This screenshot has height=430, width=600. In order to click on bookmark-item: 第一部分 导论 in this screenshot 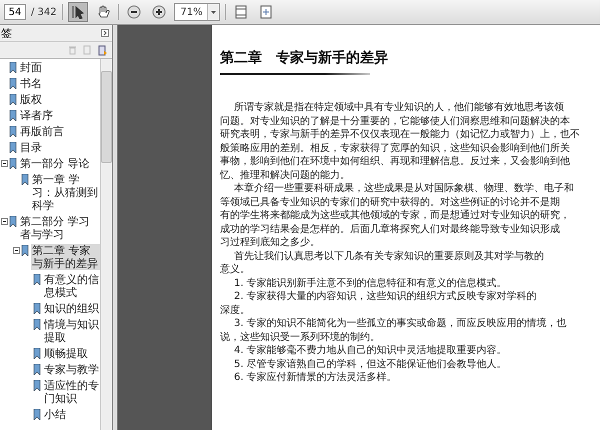, I will do `click(54, 163)`.